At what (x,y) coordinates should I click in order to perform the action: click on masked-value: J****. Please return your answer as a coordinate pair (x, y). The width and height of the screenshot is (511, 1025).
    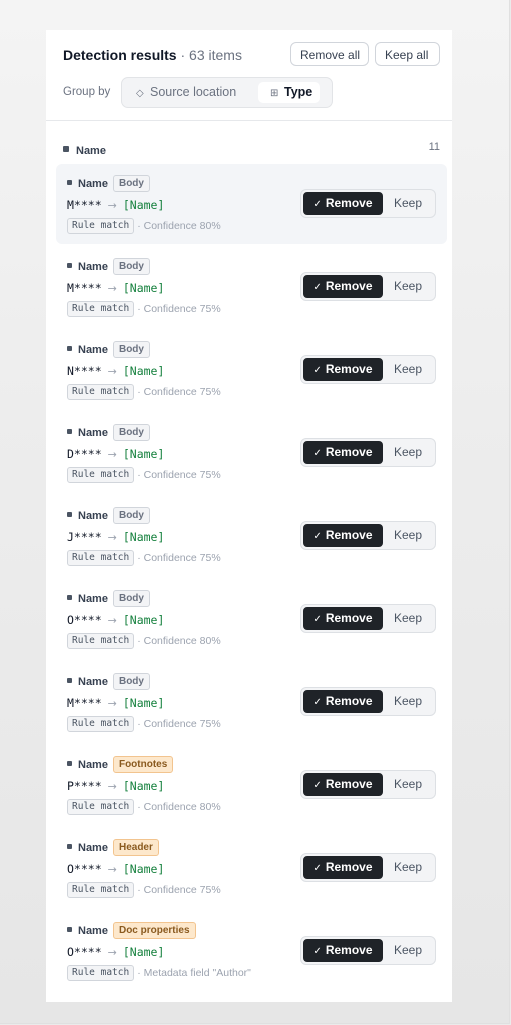
    Looking at the image, I should click on (84, 537).